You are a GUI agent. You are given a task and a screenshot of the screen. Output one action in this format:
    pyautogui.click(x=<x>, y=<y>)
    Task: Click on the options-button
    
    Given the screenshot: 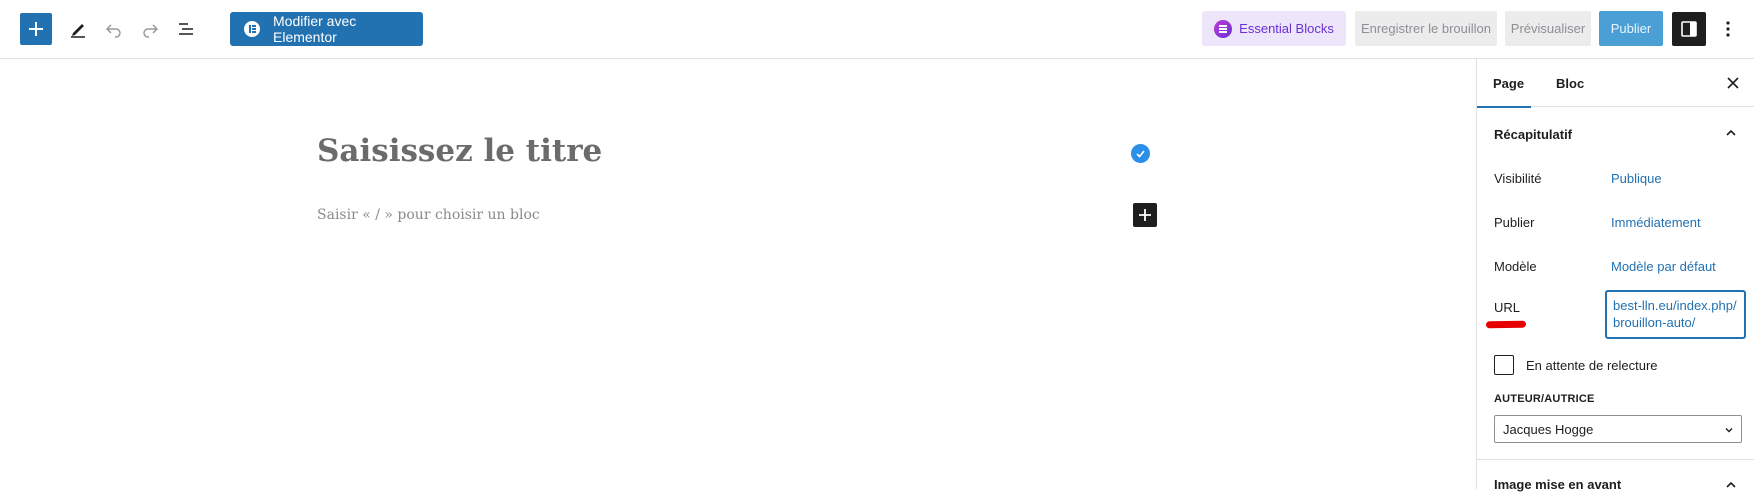 What is the action you would take?
    pyautogui.click(x=1728, y=29)
    